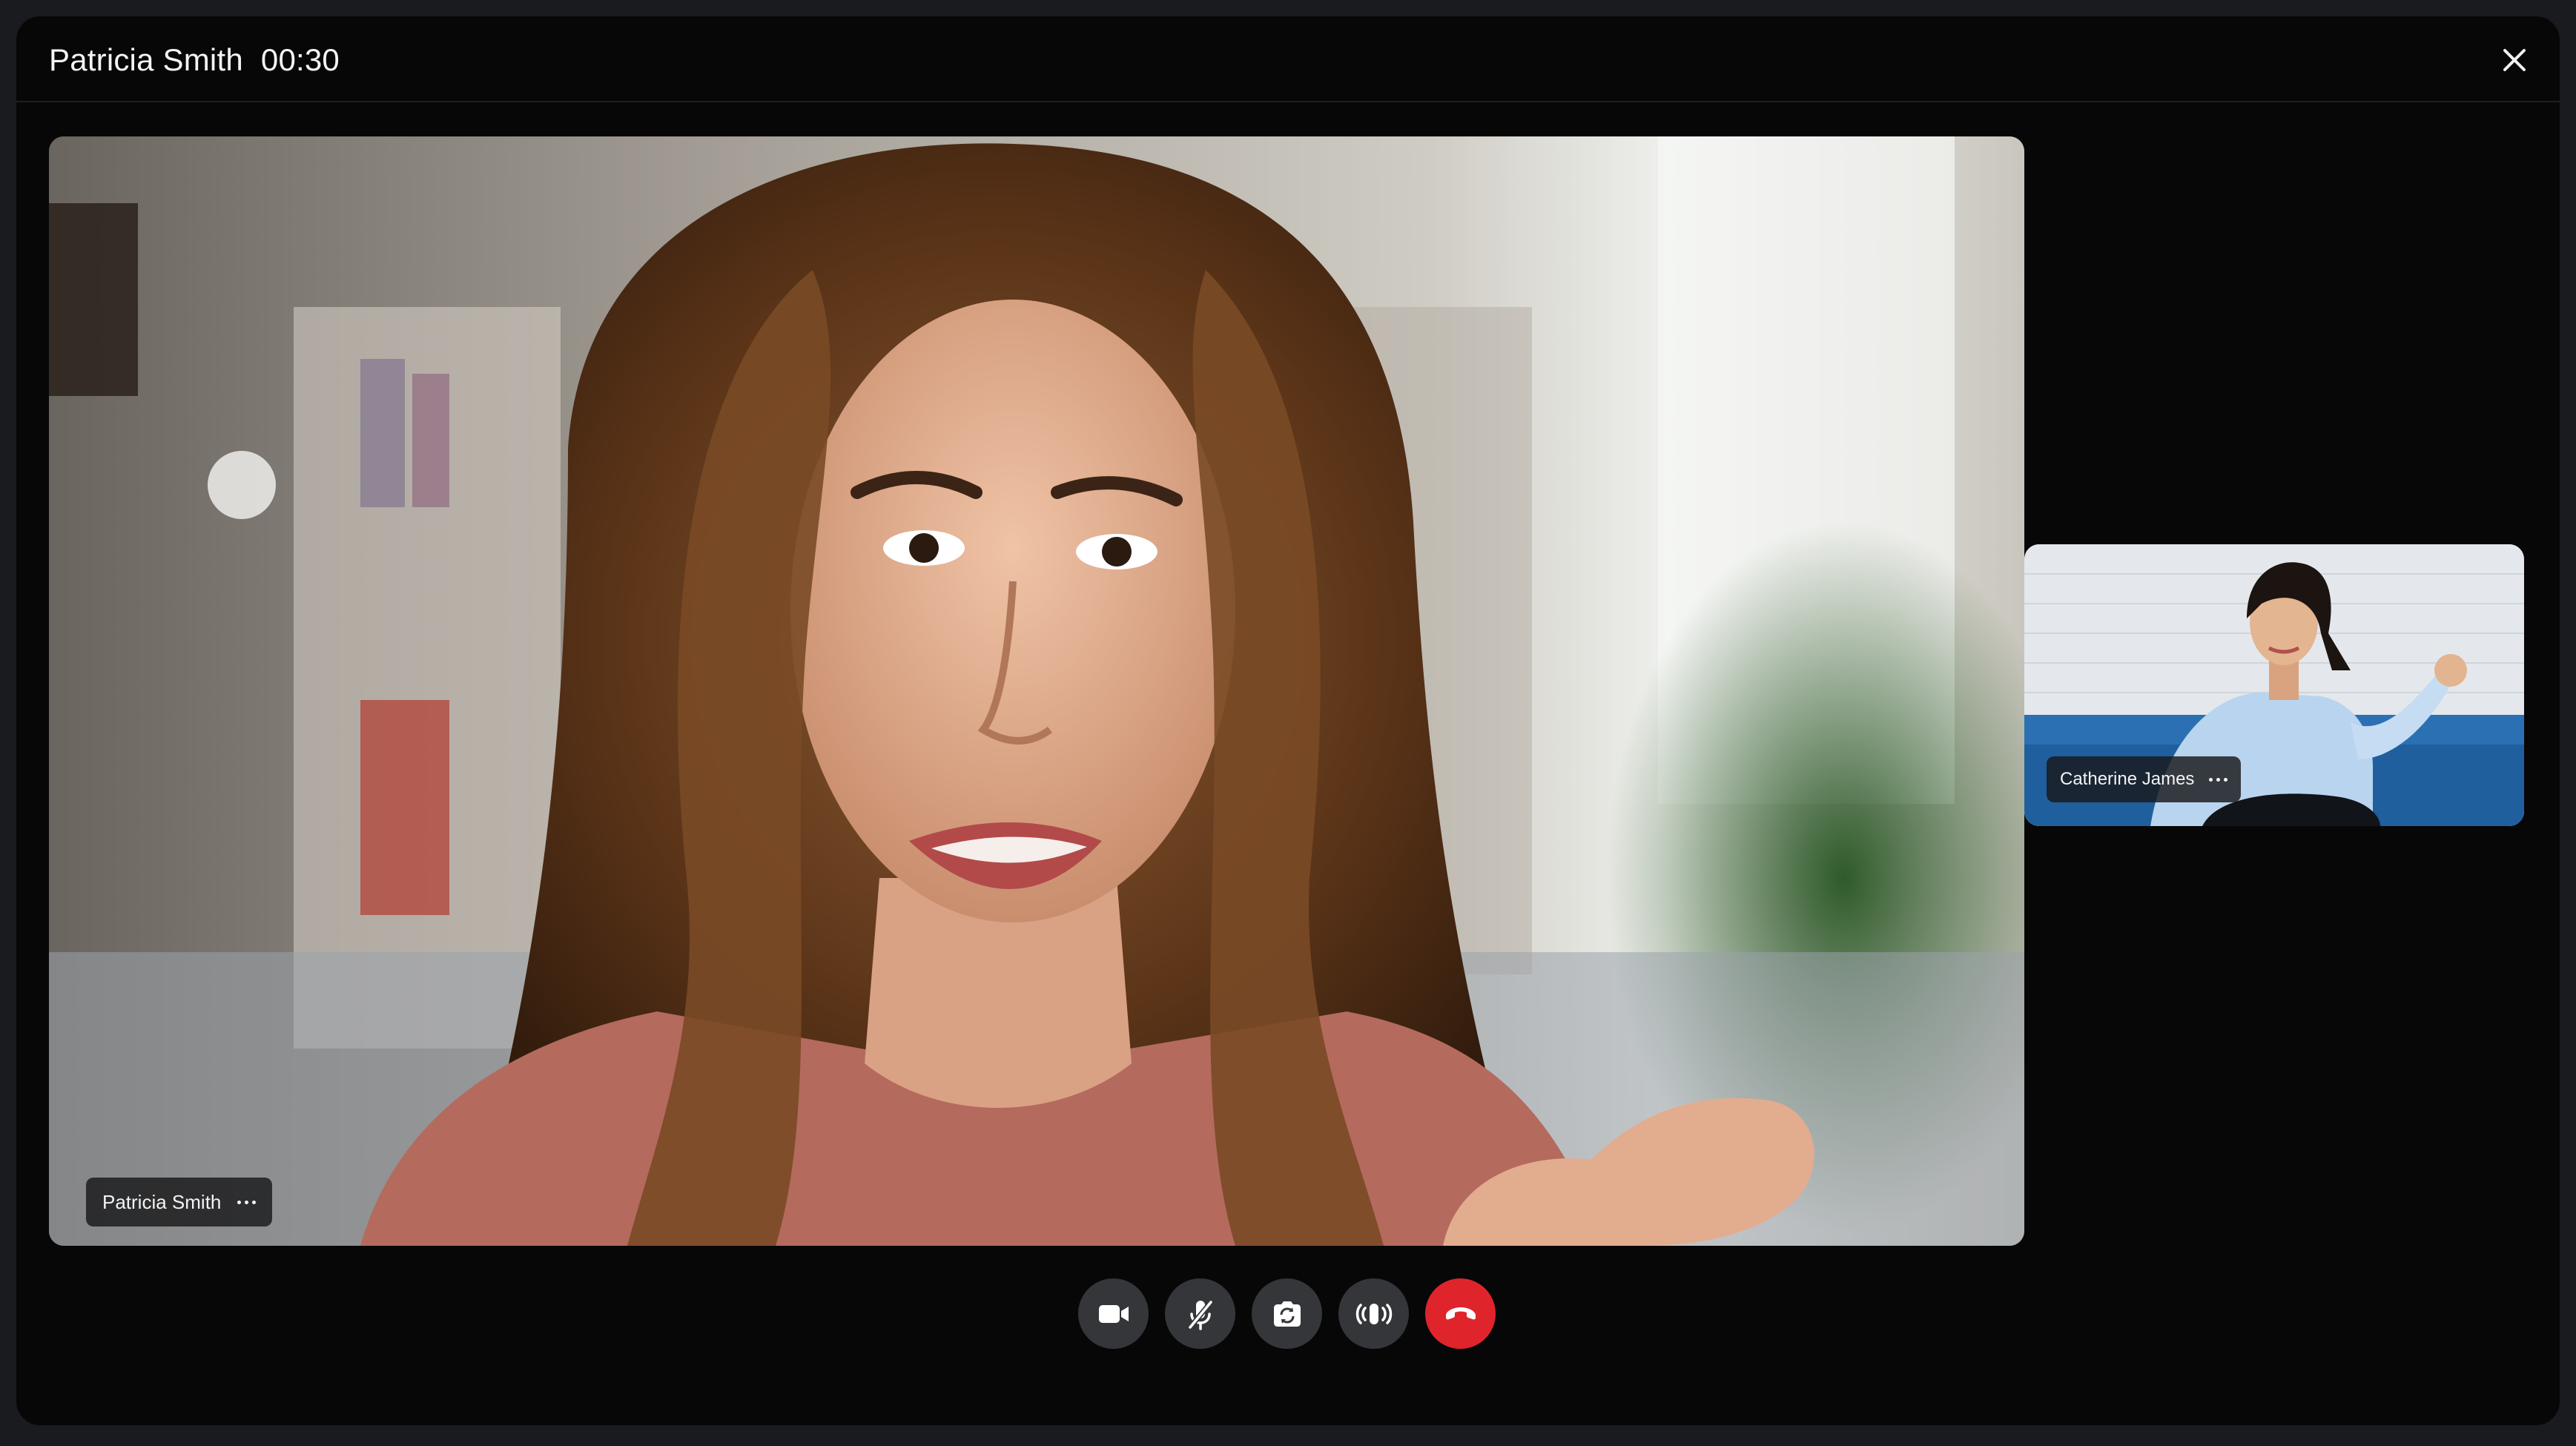  I want to click on microphone-off-icon, so click(1200, 1315).